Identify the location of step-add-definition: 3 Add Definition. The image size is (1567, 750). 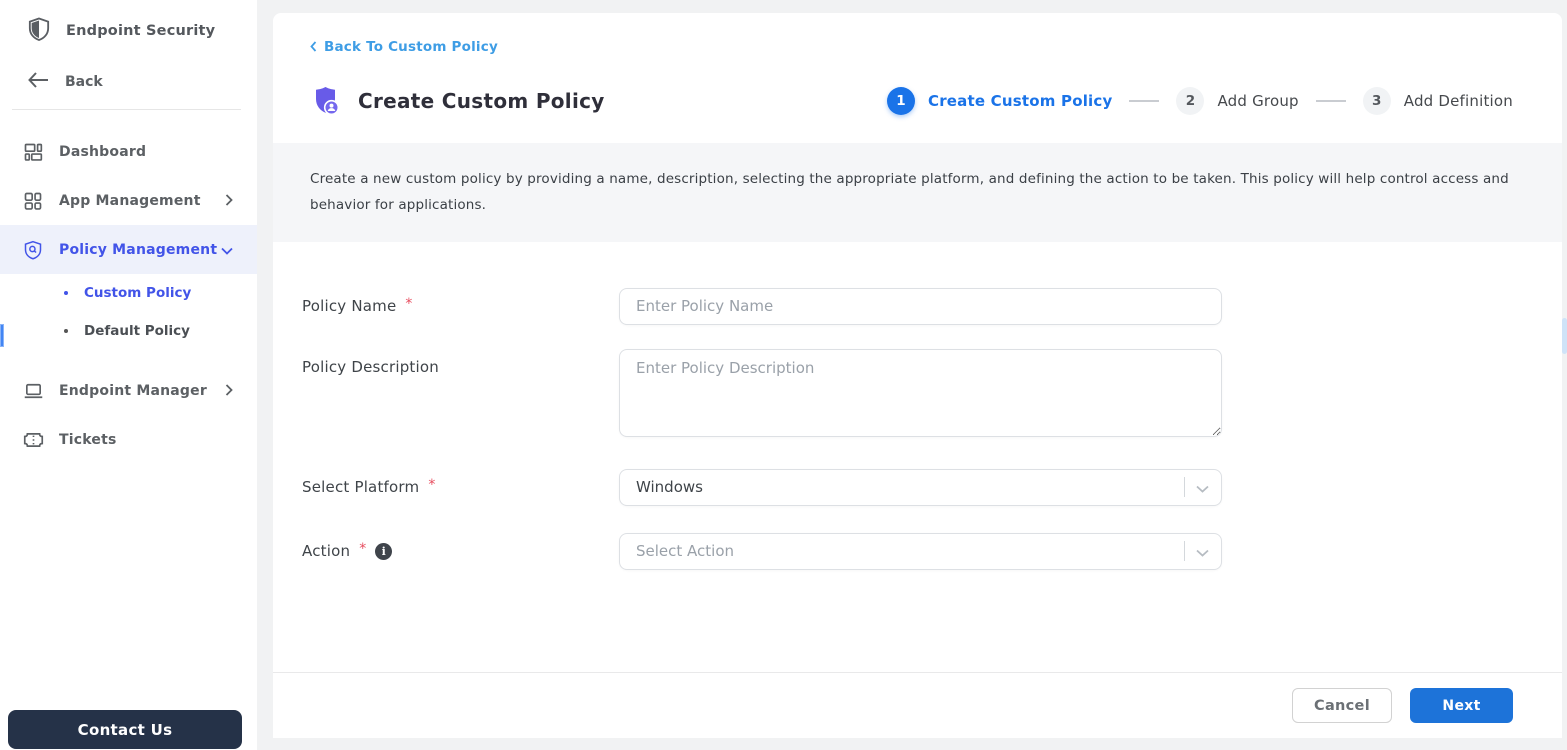
(1437, 101).